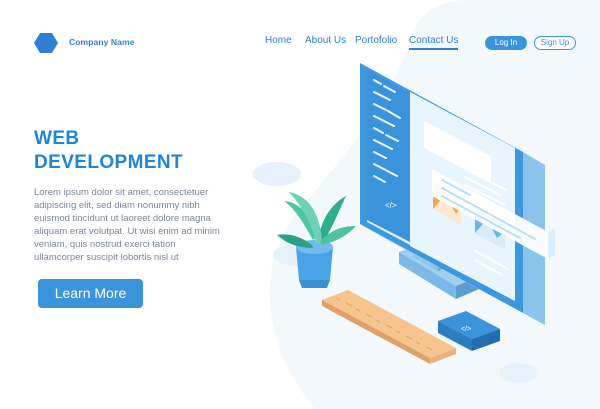  I want to click on code-symbol: </>, so click(391, 205).